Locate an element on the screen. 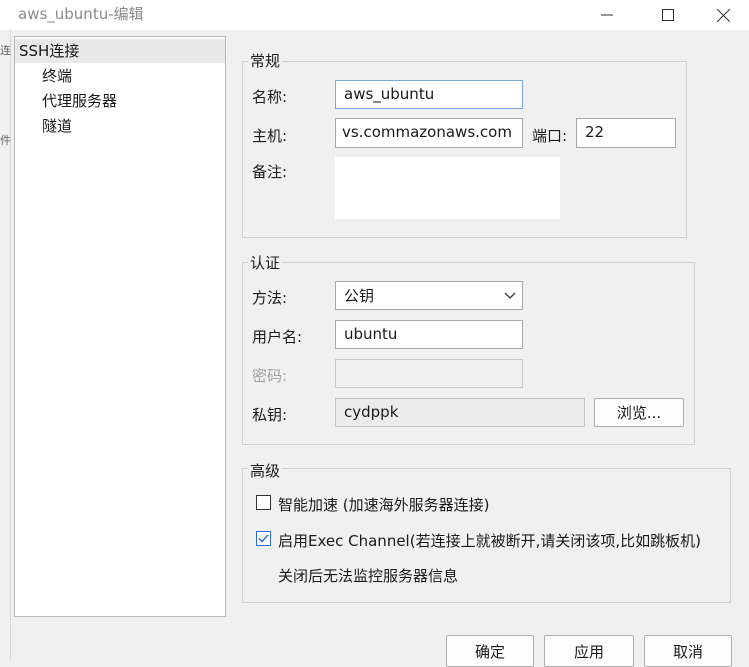 This screenshot has height=667, width=749. exec-channel-label: 启用Exec Channel(若连接上就被断开,请关闭该项,比如跳板机) is located at coordinates (489, 540).